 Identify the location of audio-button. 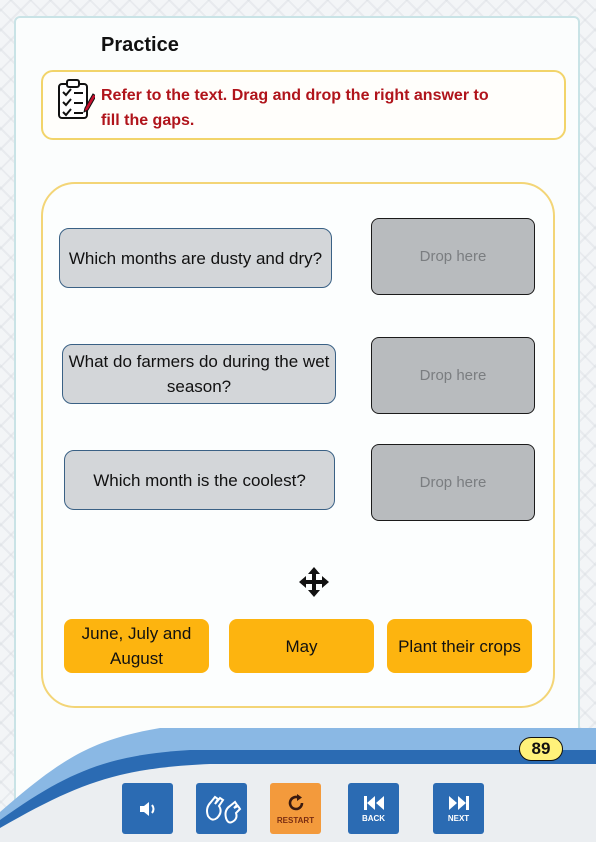
(147, 808).